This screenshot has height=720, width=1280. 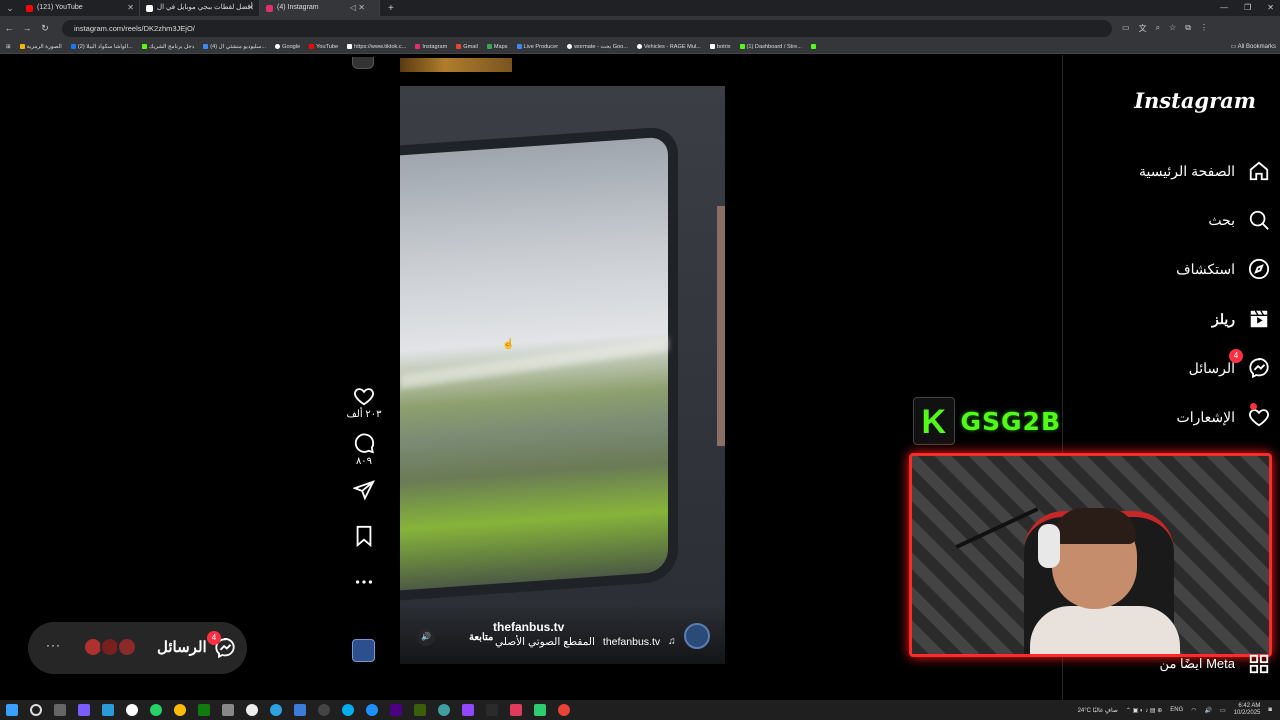 I want to click on previous-reel-thumbnail, so click(x=456, y=65).